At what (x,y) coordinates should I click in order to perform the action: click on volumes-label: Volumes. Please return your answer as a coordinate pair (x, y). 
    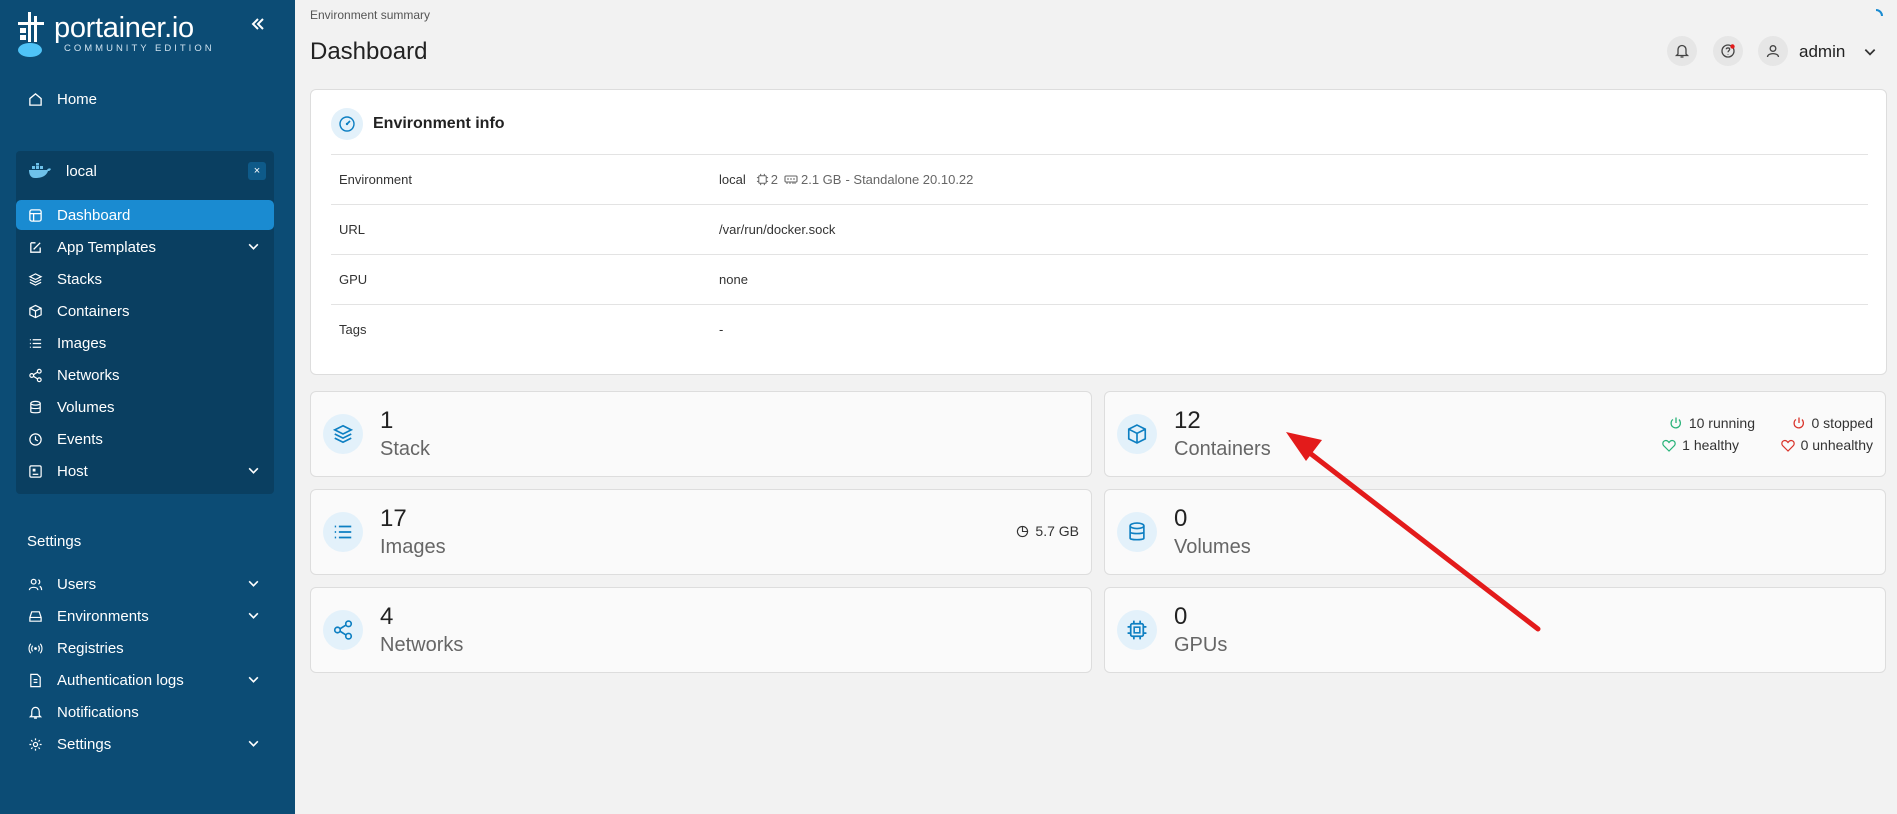
    Looking at the image, I should click on (1212, 547).